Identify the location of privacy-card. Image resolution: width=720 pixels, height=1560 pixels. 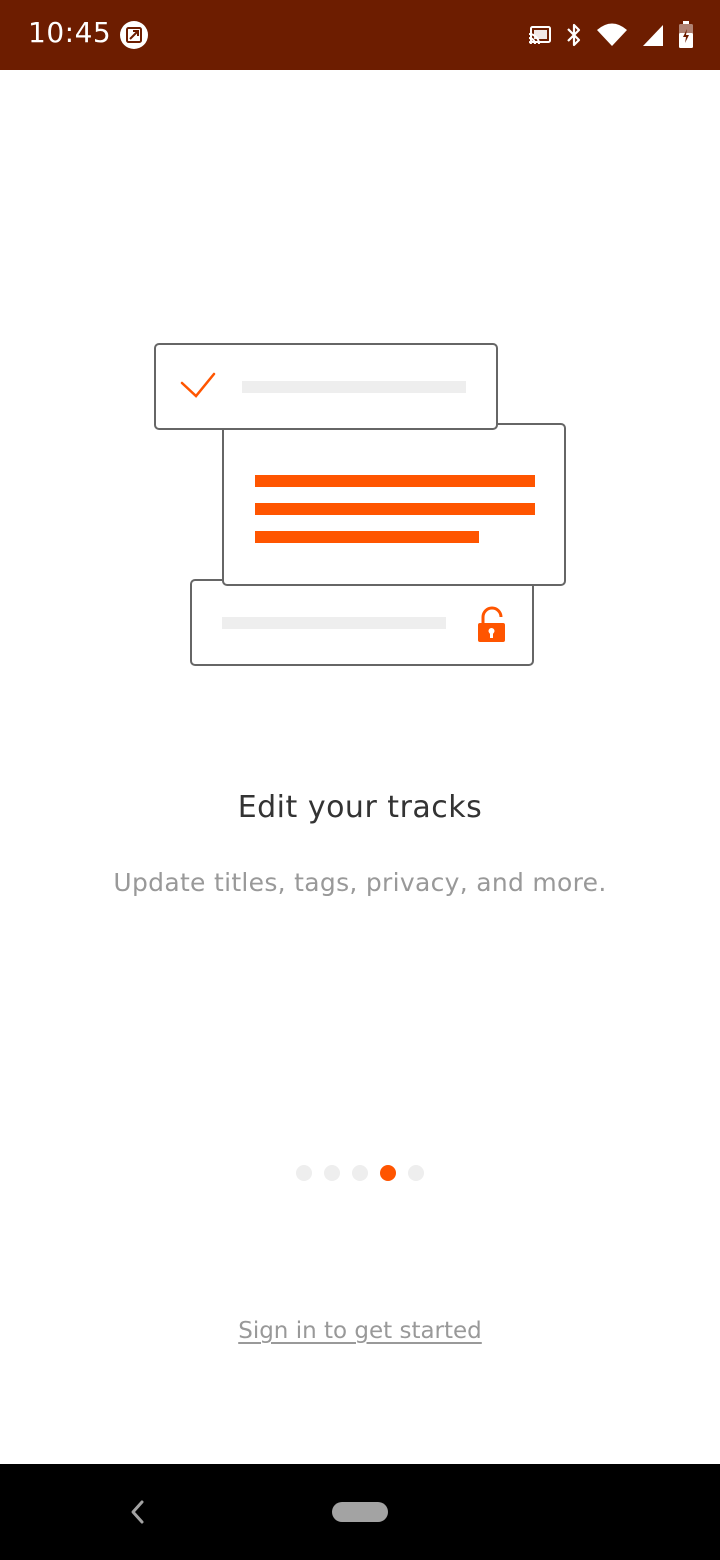
(362, 622).